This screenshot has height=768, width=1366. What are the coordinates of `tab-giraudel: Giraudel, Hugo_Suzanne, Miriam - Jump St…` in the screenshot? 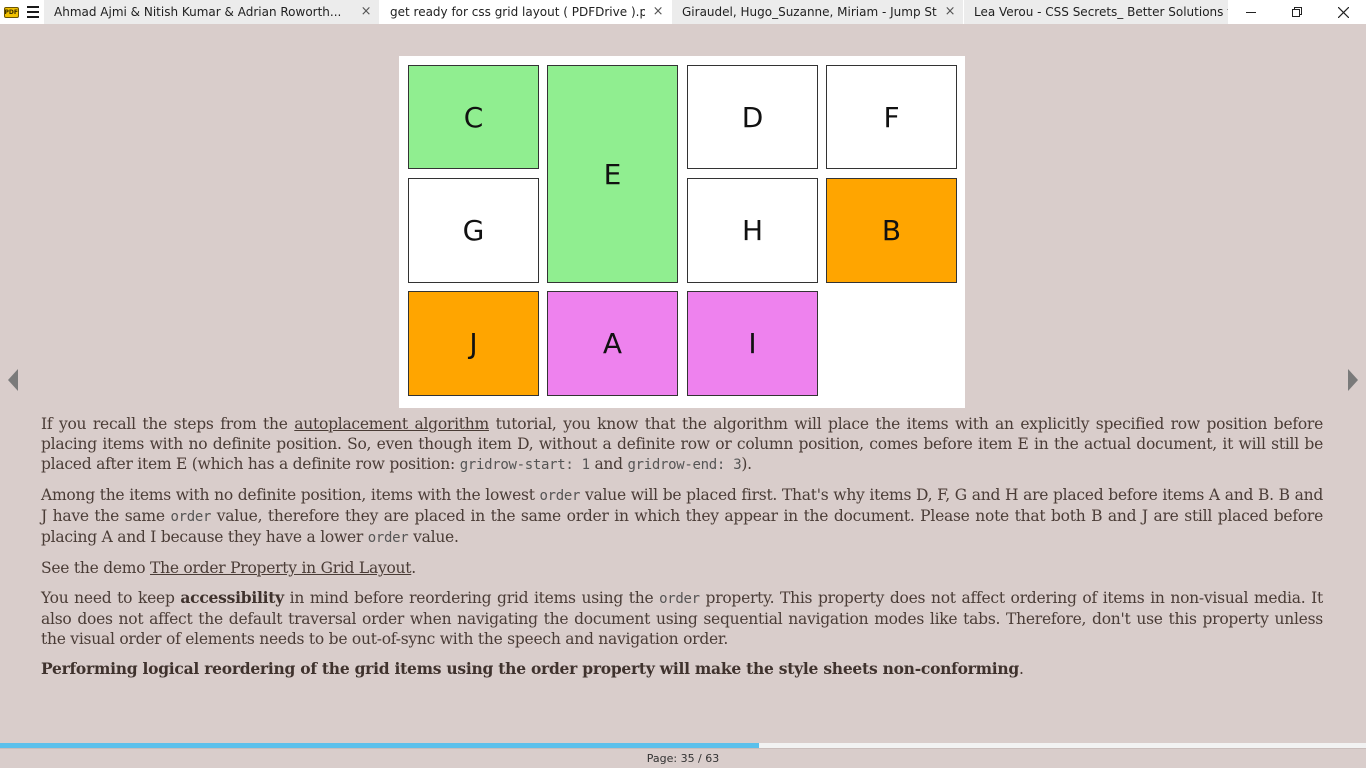 It's located at (818, 12).